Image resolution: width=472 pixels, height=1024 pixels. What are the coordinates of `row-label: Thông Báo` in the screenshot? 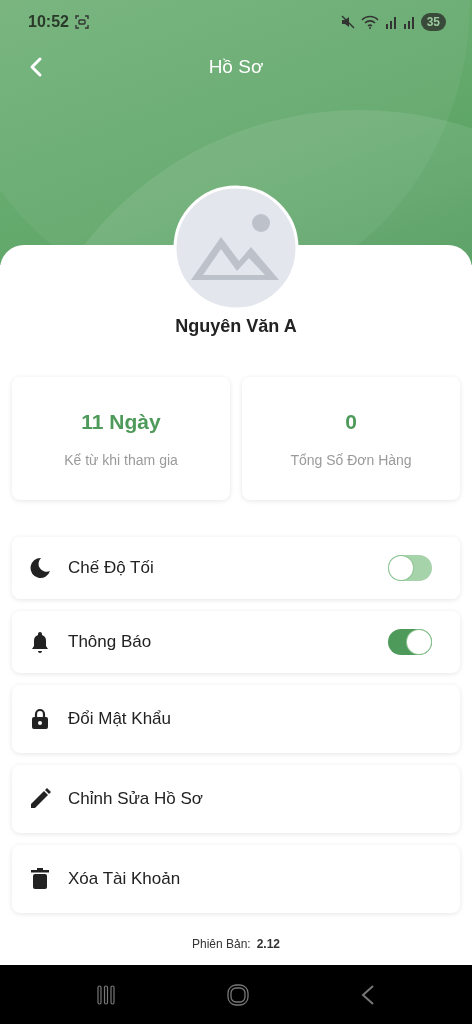 It's located at (110, 642).